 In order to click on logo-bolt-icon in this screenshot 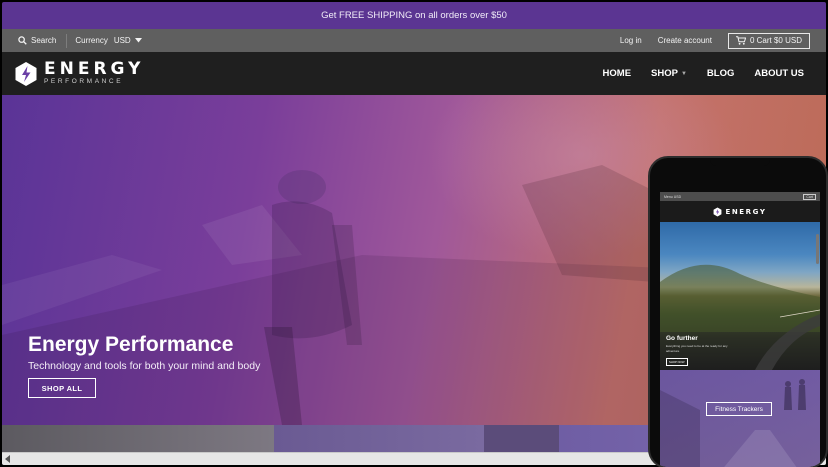, I will do `click(26, 73)`.